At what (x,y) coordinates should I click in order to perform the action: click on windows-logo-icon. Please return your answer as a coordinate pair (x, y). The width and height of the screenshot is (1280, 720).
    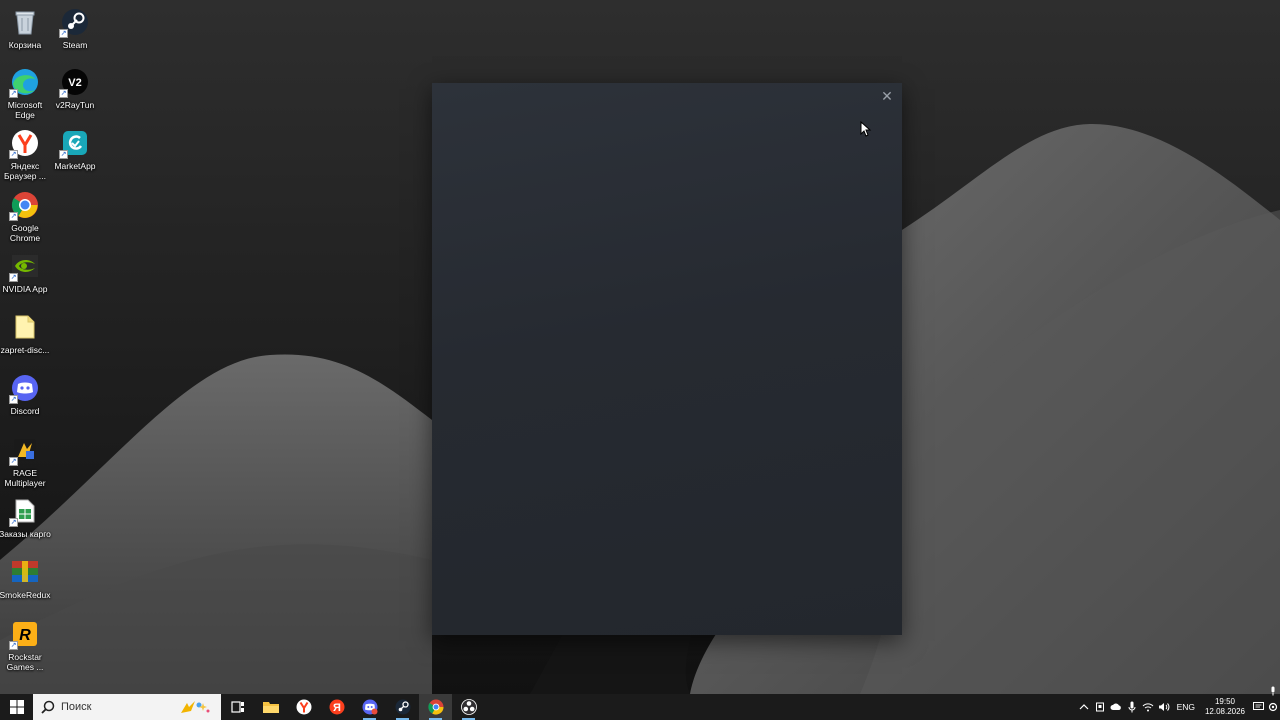
    Looking at the image, I should click on (16, 707).